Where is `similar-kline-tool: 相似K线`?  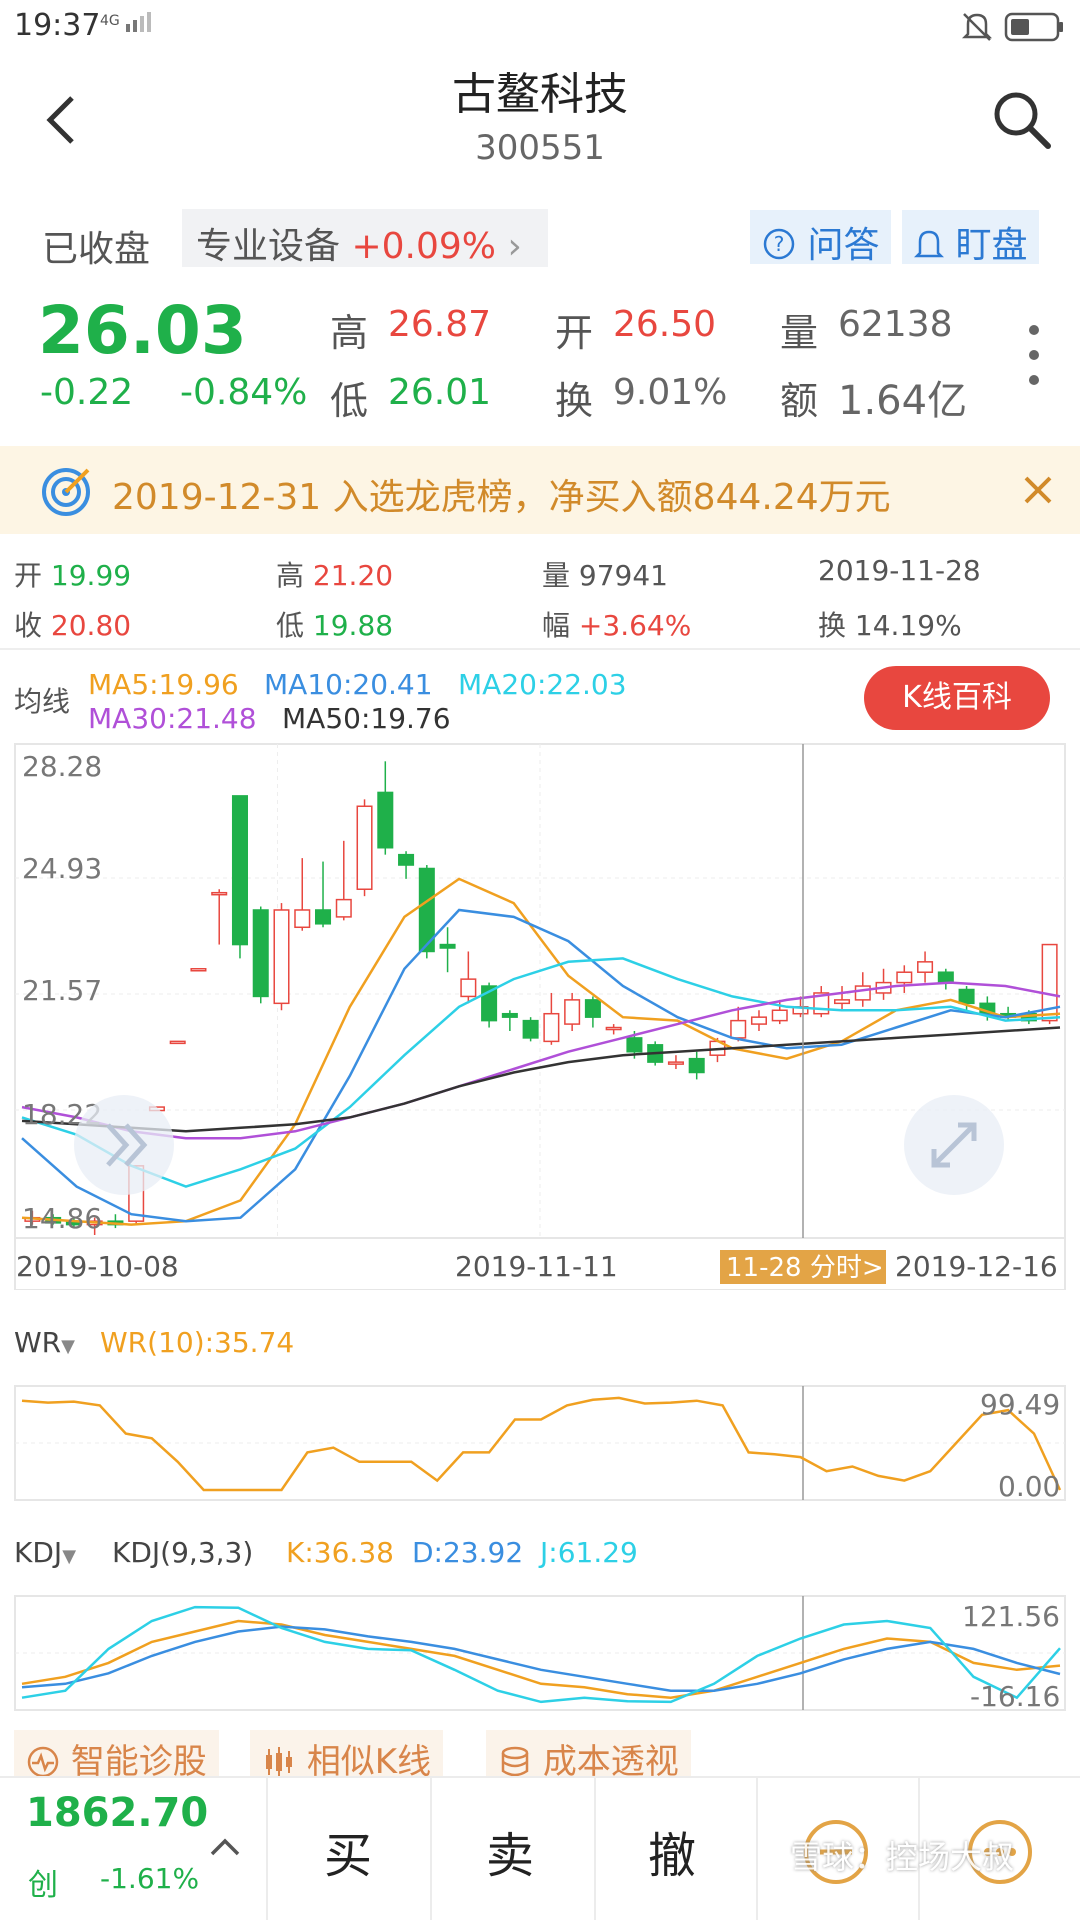 similar-kline-tool: 相似K线 is located at coordinates (347, 1756).